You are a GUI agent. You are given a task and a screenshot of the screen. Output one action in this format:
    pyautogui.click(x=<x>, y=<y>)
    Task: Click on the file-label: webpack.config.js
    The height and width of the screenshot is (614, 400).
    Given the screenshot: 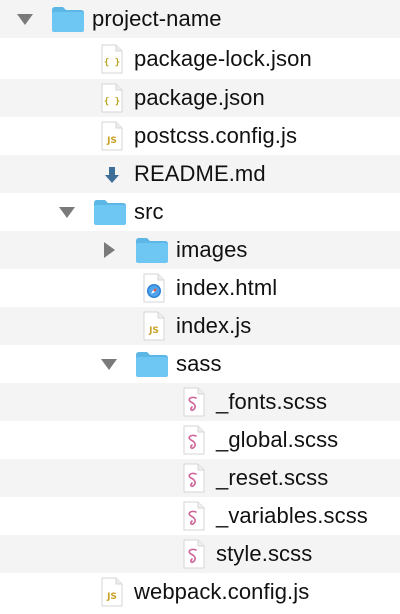 What is the action you would take?
    pyautogui.click(x=222, y=591)
    